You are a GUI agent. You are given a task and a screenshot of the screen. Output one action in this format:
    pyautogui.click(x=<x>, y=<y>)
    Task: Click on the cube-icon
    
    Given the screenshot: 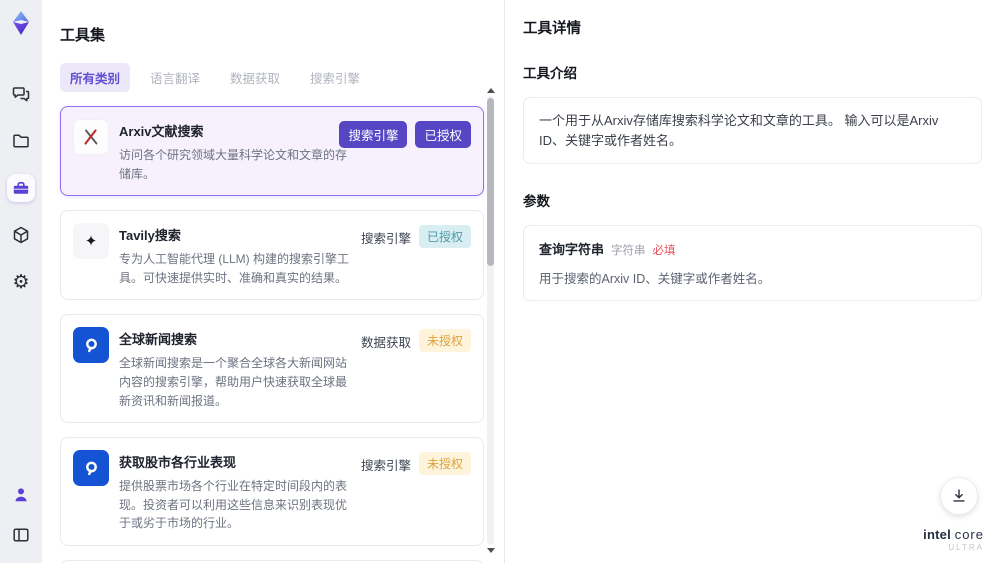 What is the action you would take?
    pyautogui.click(x=21, y=235)
    